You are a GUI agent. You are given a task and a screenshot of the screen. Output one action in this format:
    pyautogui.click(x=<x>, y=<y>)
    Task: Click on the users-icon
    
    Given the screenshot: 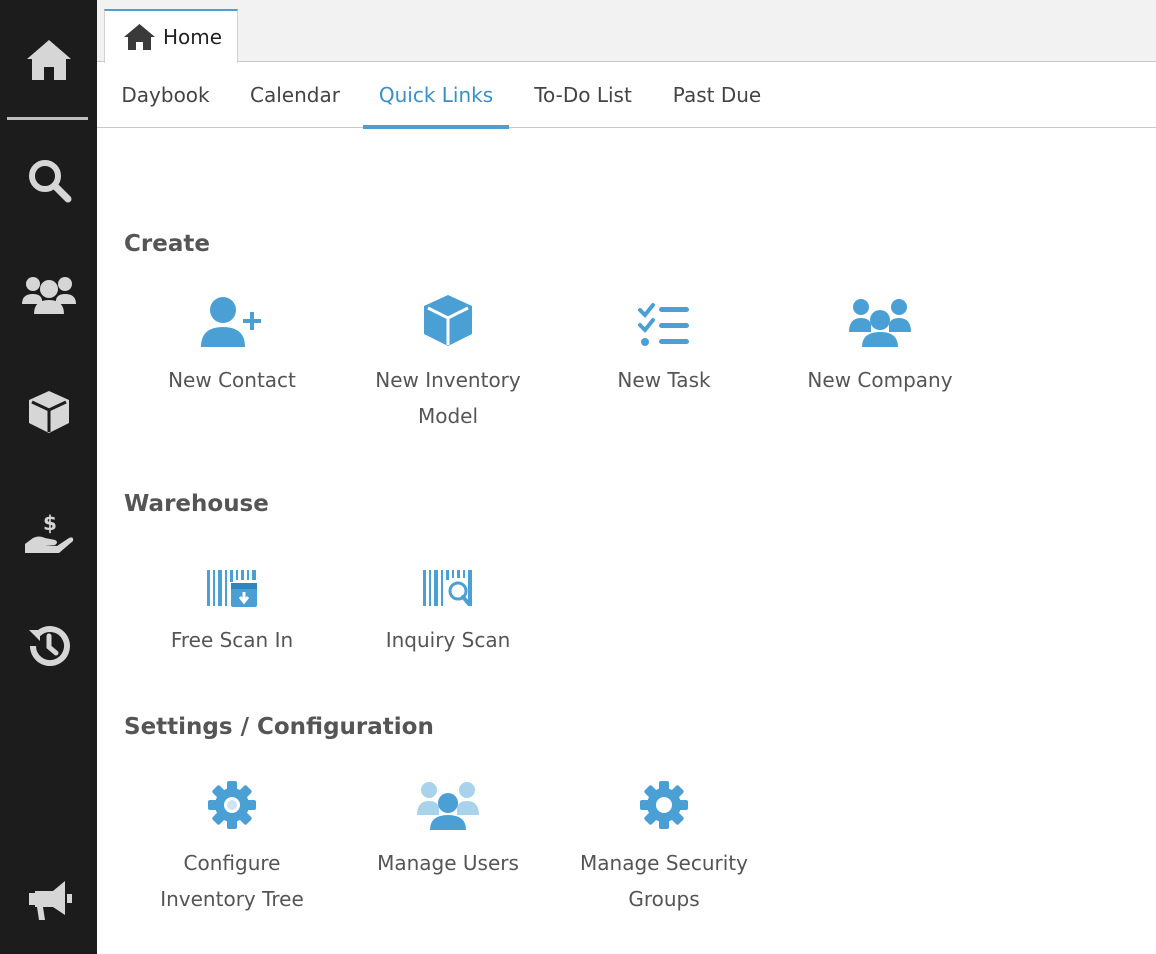 What is the action you would take?
    pyautogui.click(x=48, y=295)
    